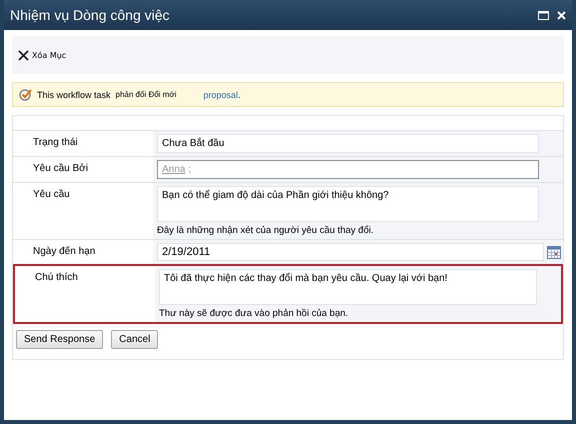 The height and width of the screenshot is (424, 576). Describe the element at coordinates (554, 252) in the screenshot. I see `calendar-icon` at that location.